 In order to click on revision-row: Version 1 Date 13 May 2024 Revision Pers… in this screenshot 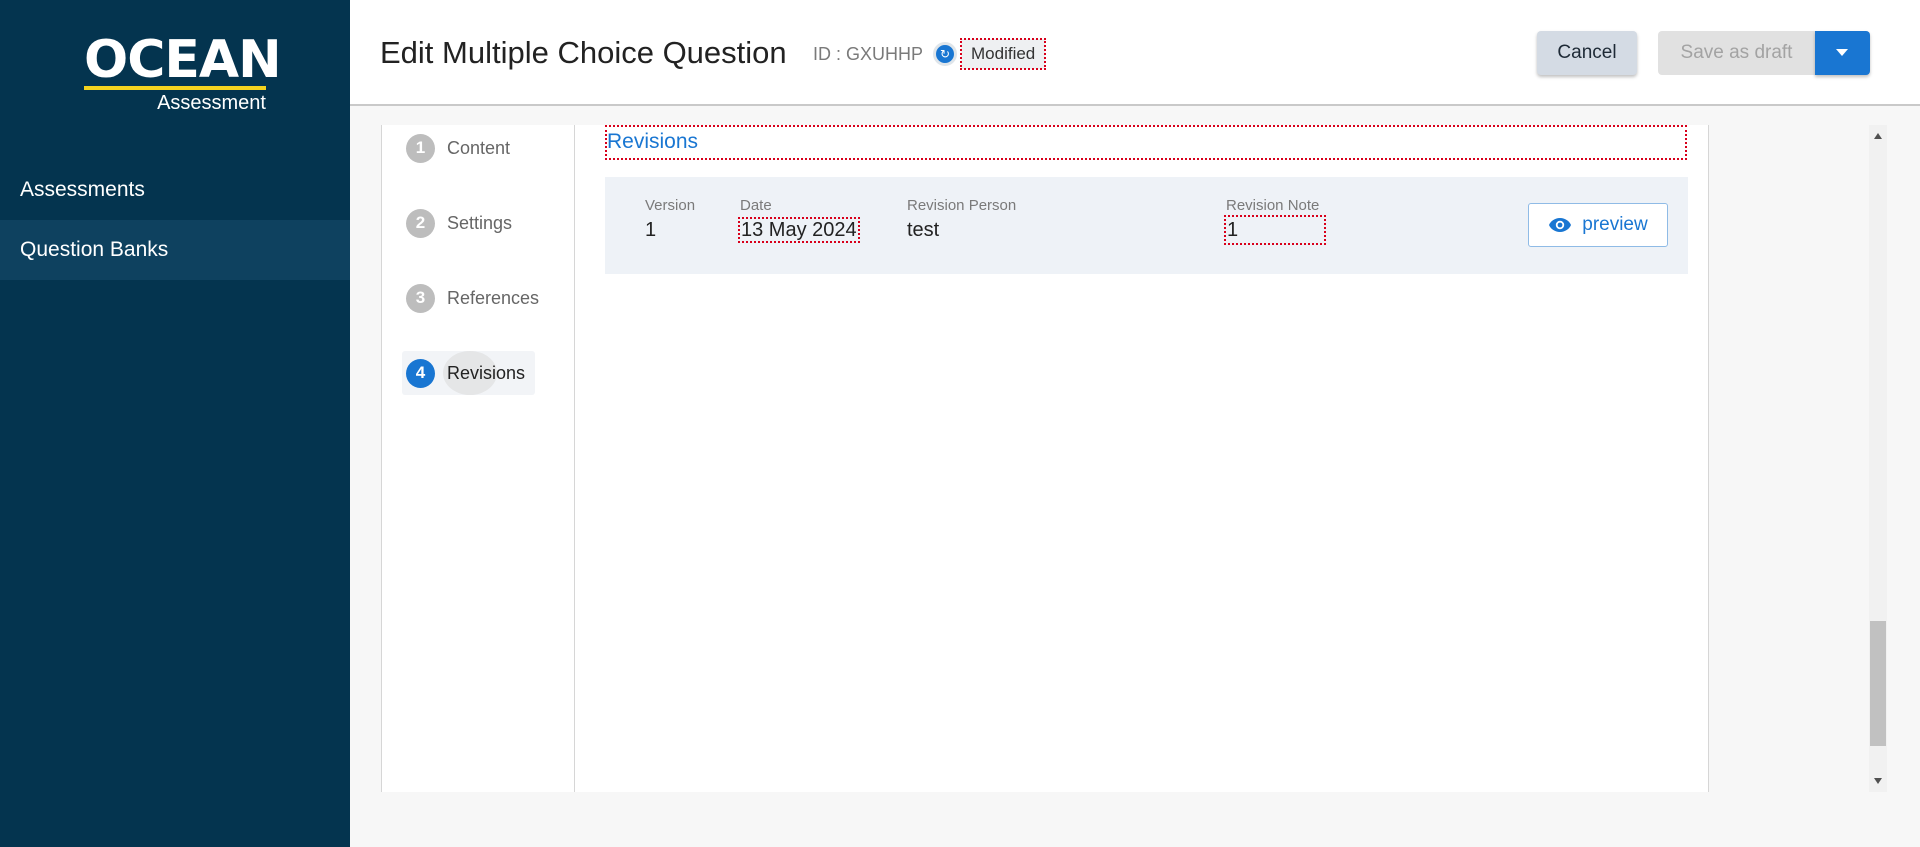, I will do `click(1146, 225)`.